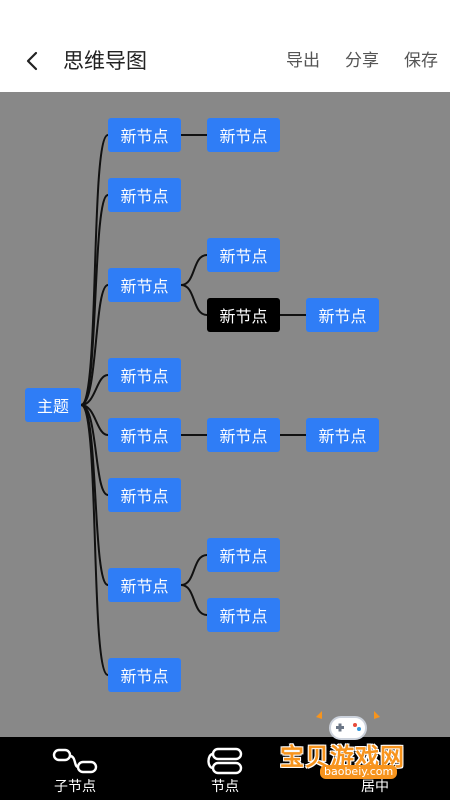 The width and height of the screenshot is (450, 800). Describe the element at coordinates (243, 315) in the screenshot. I see `selected-mindmap-node: 新节点` at that location.